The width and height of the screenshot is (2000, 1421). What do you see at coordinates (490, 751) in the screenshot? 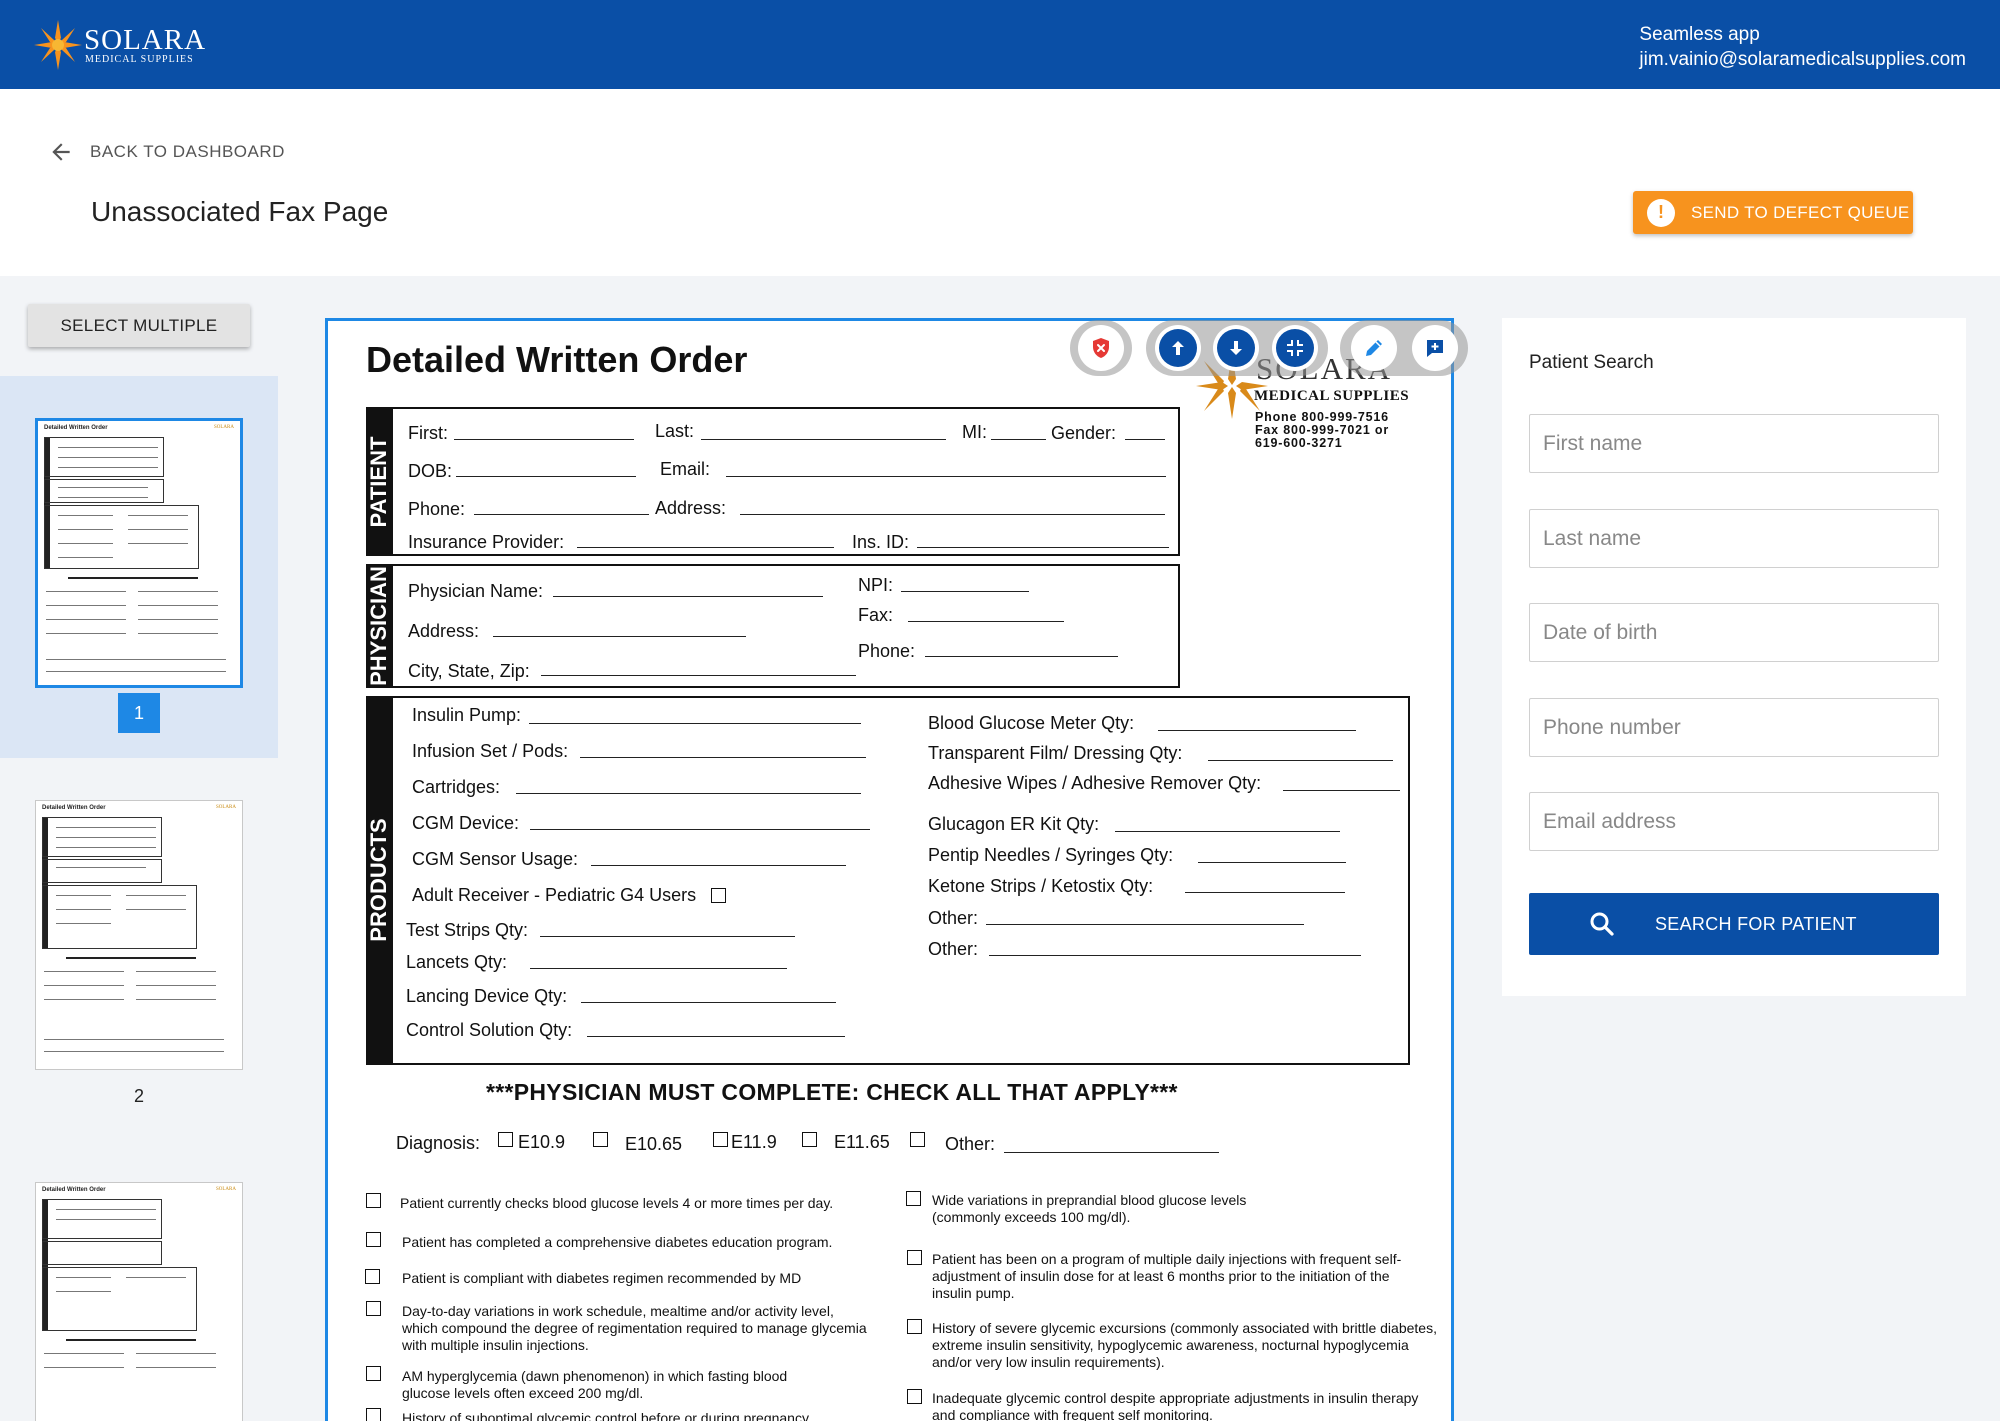
I see `product-infusion-set: Infusion Set / Pods:` at bounding box center [490, 751].